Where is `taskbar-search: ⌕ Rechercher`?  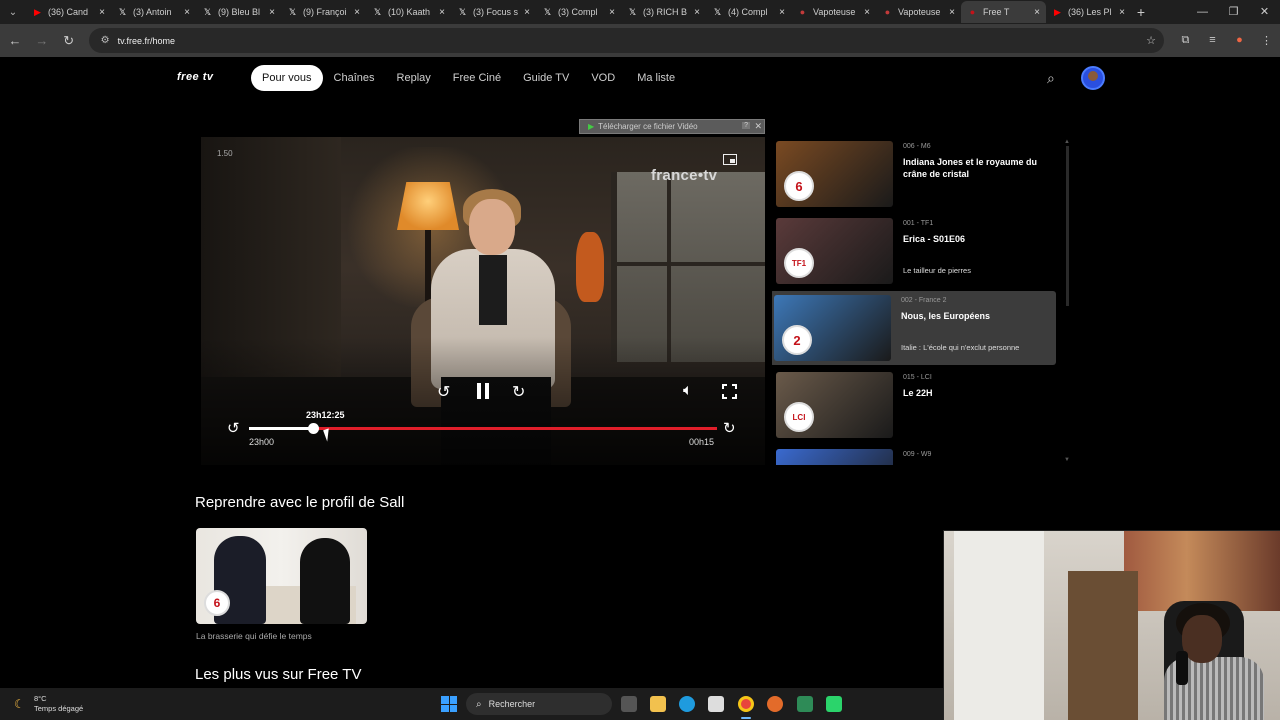 taskbar-search: ⌕ Rechercher is located at coordinates (539, 704).